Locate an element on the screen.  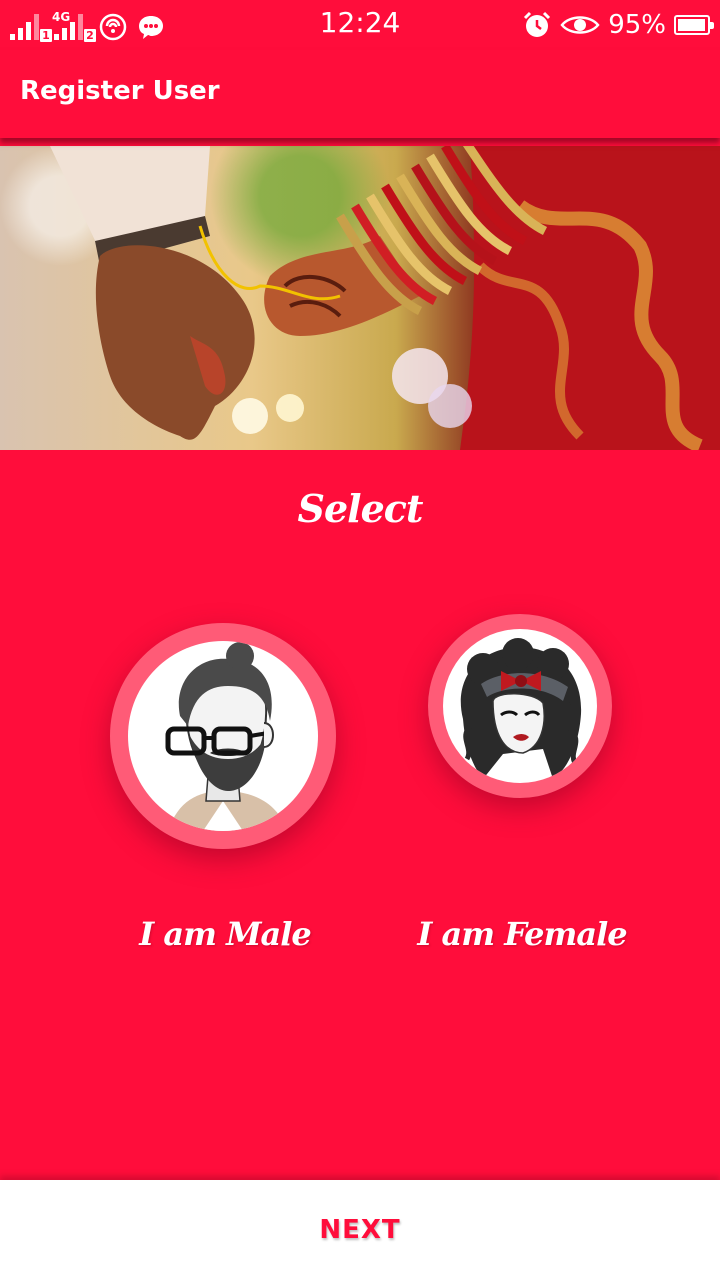
battery-fill is located at coordinates (691, 25).